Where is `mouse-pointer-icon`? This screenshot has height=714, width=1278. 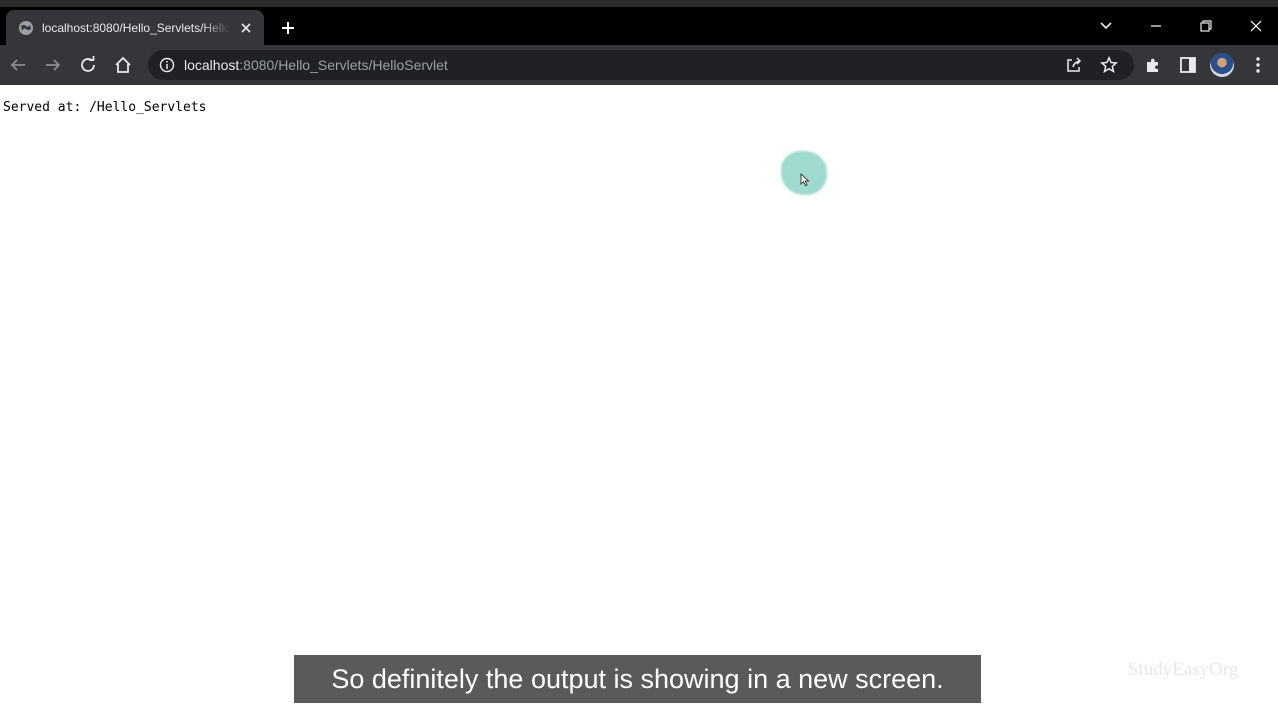
mouse-pointer-icon is located at coordinates (805, 180).